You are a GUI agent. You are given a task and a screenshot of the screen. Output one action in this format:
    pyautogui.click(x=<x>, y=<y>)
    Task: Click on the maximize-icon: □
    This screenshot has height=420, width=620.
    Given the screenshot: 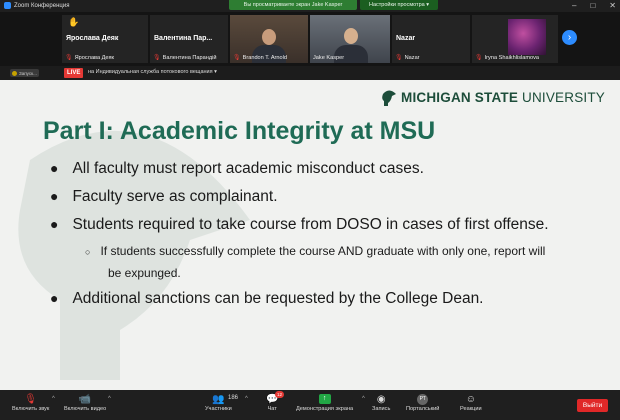 What is the action you would take?
    pyautogui.click(x=592, y=5)
    